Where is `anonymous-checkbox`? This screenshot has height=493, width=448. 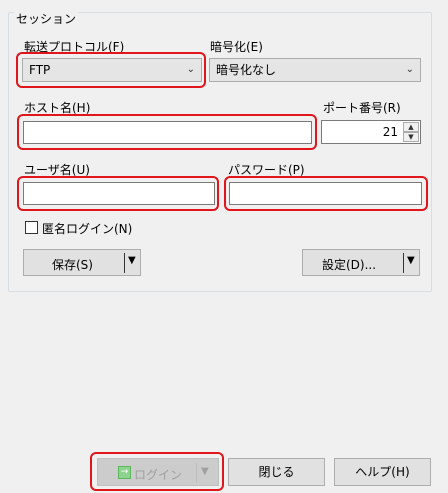 anonymous-checkbox is located at coordinates (31, 227).